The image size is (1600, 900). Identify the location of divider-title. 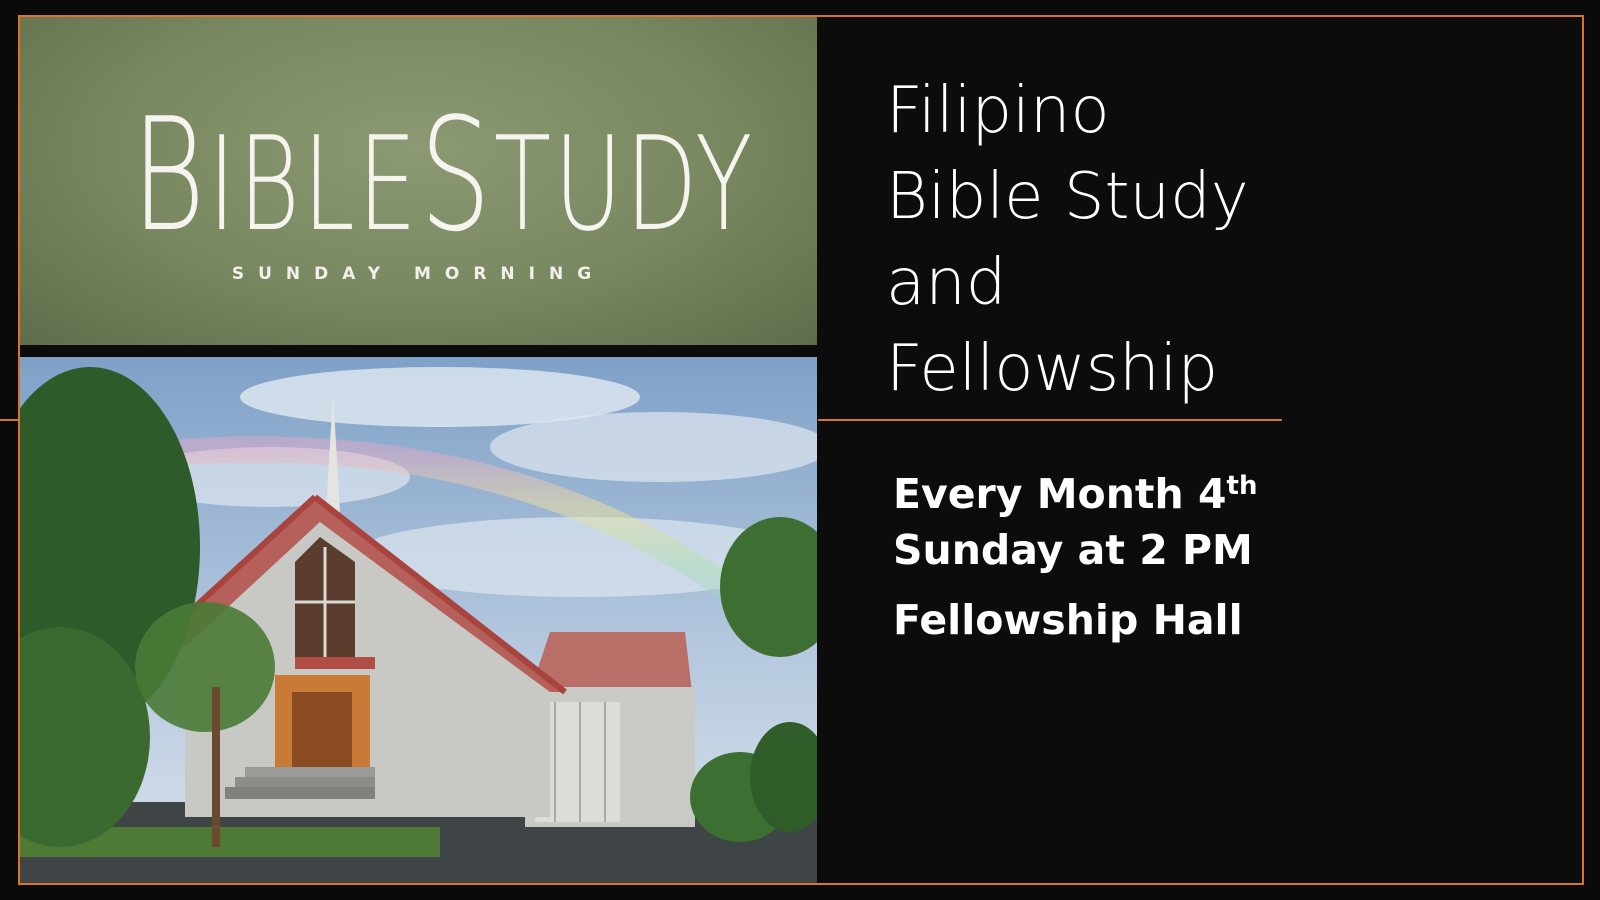
(1050, 420).